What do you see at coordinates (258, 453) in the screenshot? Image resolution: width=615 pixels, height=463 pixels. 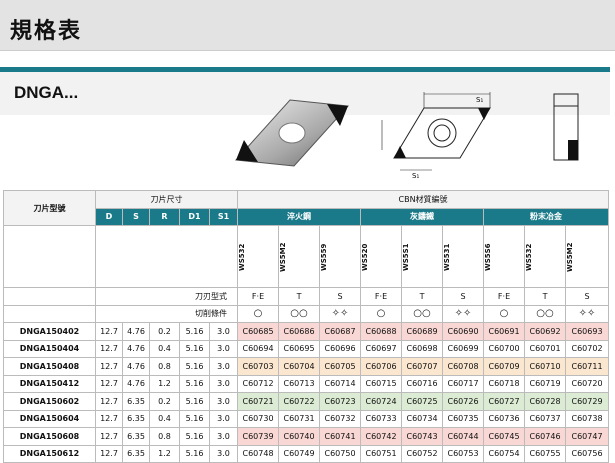 I see `catalog-number: C60748` at bounding box center [258, 453].